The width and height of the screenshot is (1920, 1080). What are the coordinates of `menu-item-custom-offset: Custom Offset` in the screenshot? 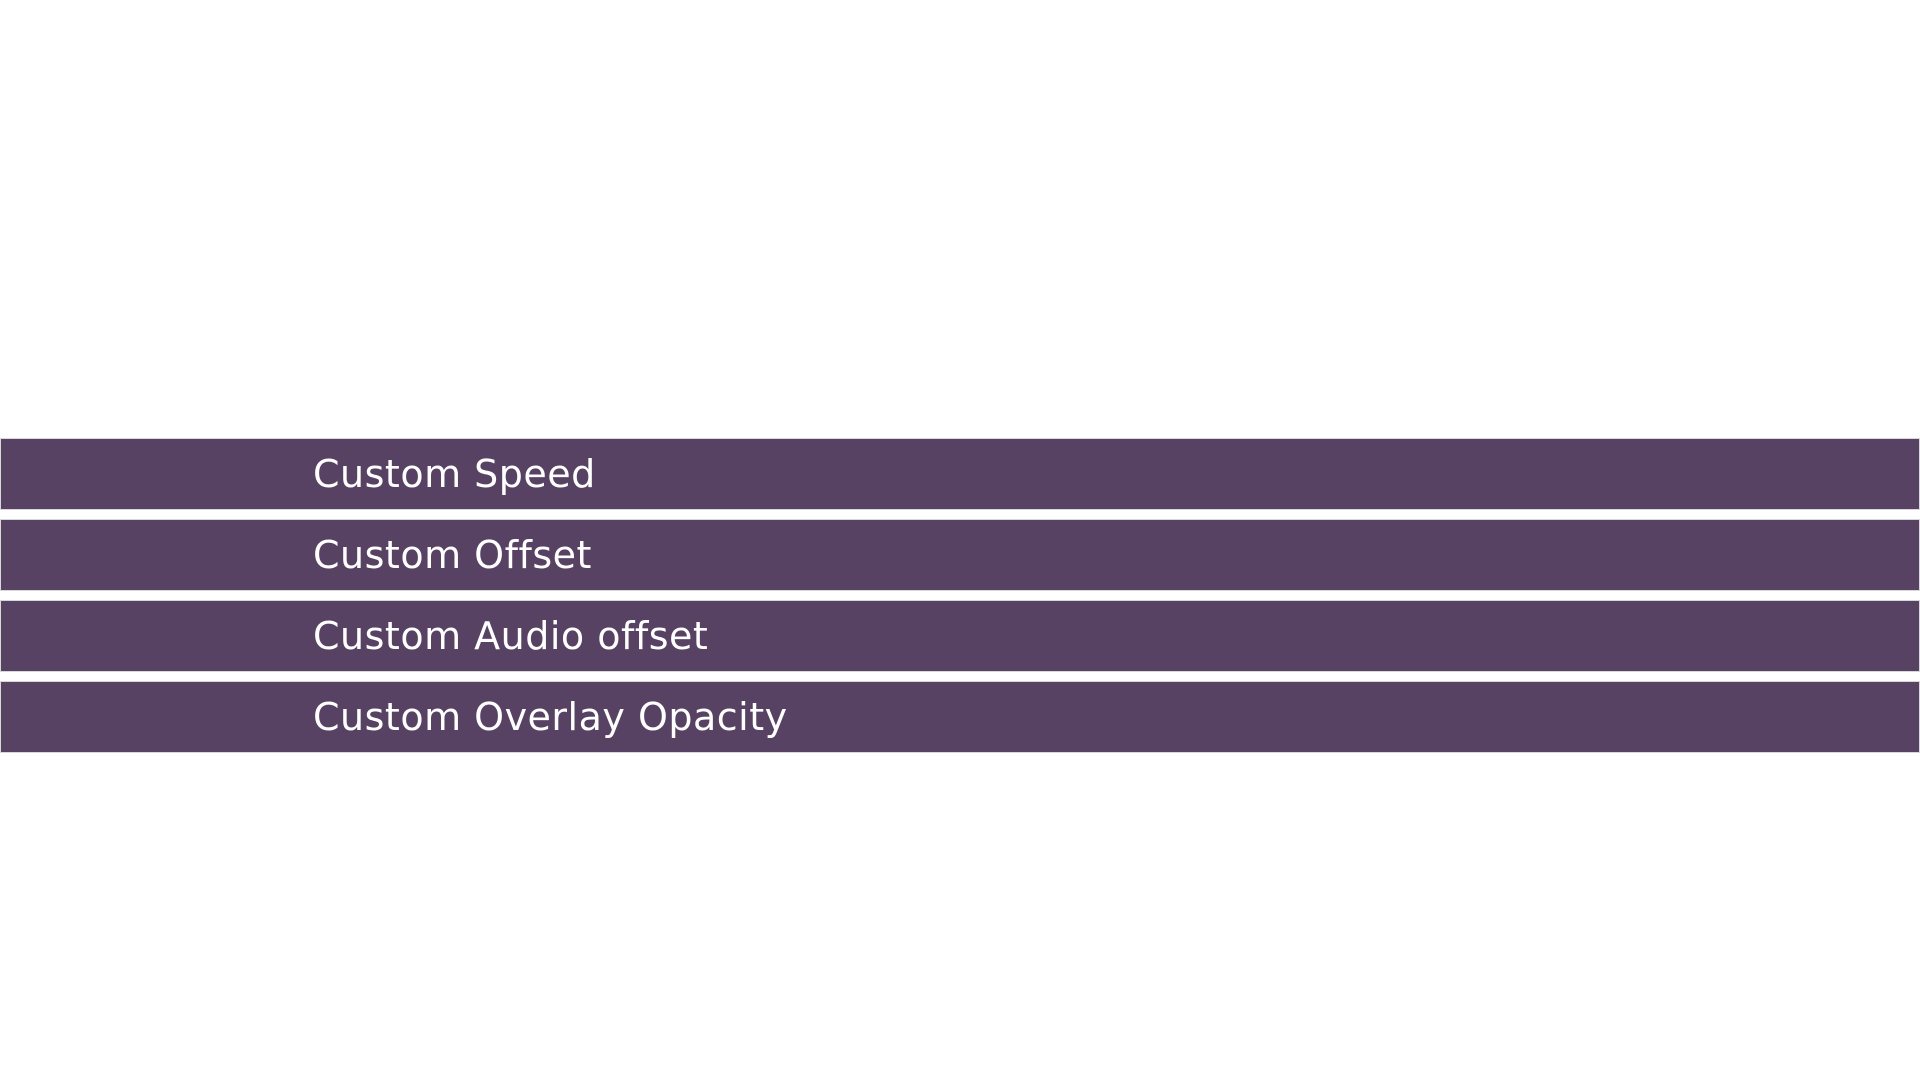 It's located at (960, 555).